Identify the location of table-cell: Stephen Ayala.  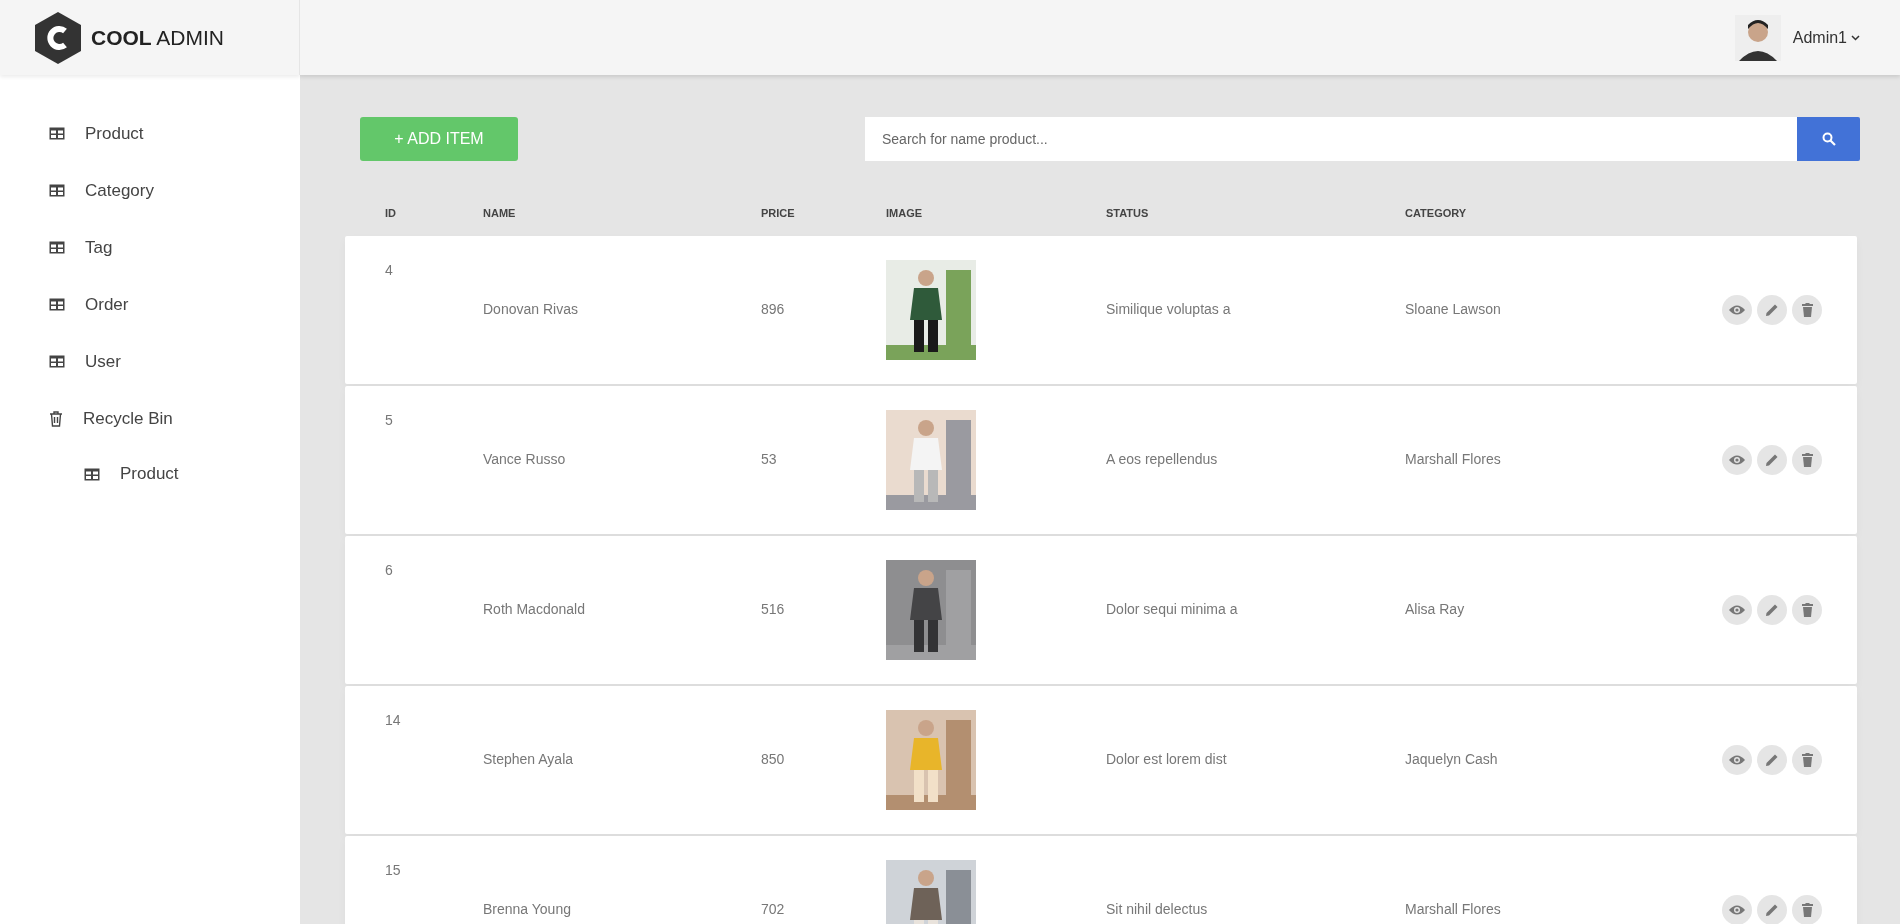
(528, 759).